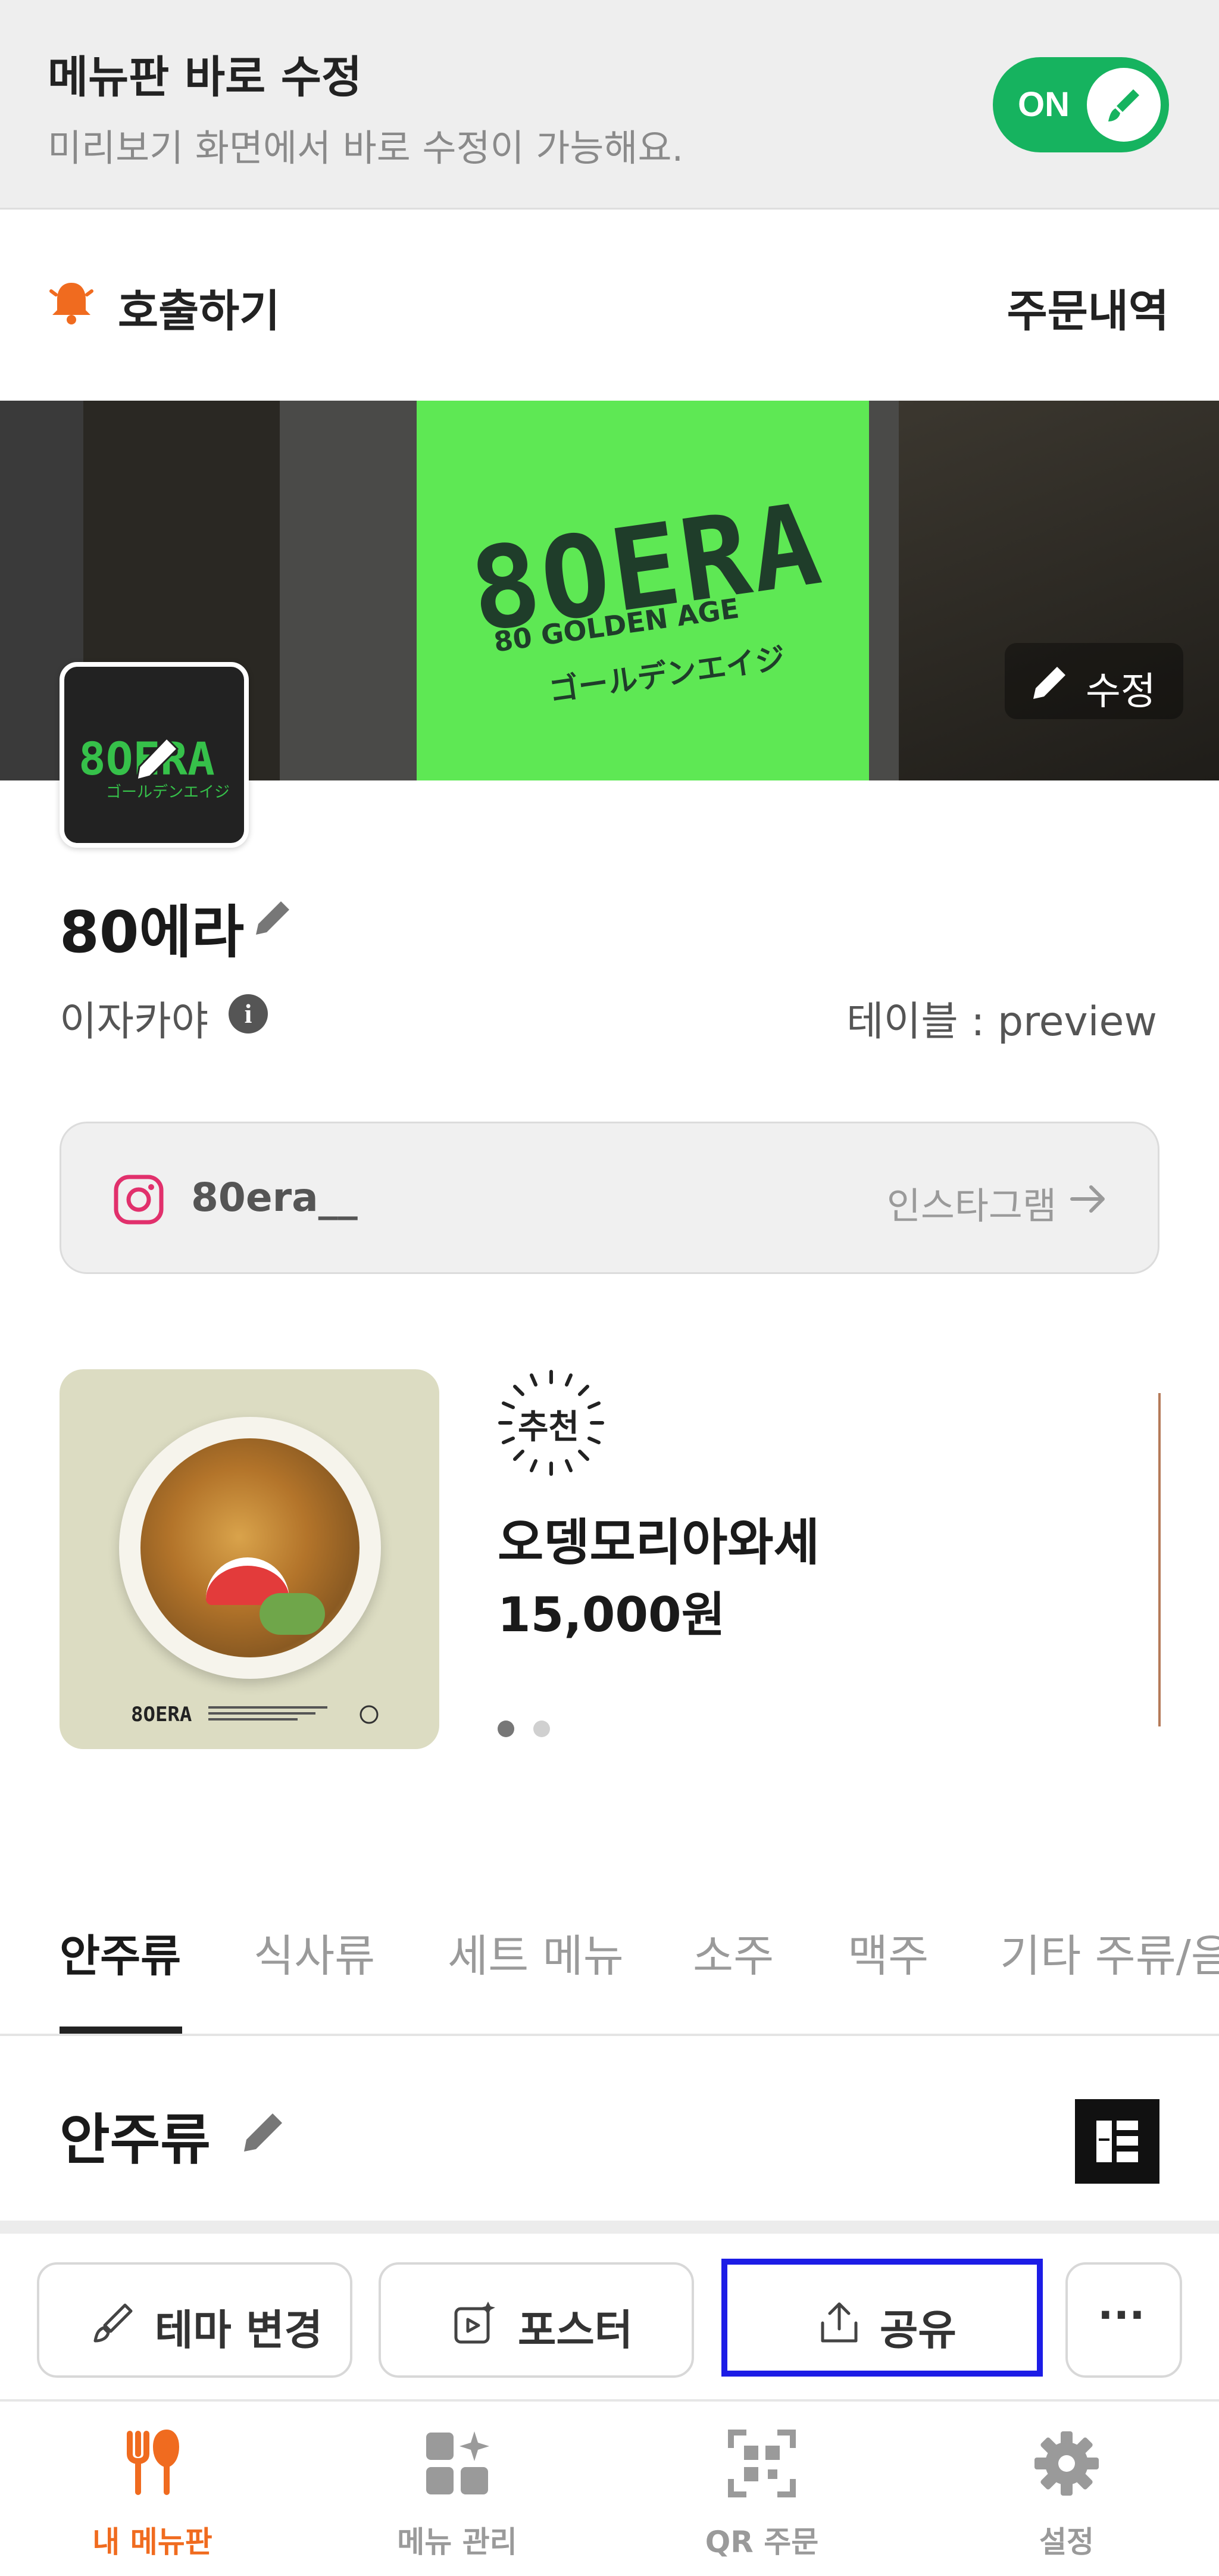  What do you see at coordinates (249, 1013) in the screenshot?
I see `info-icon: i` at bounding box center [249, 1013].